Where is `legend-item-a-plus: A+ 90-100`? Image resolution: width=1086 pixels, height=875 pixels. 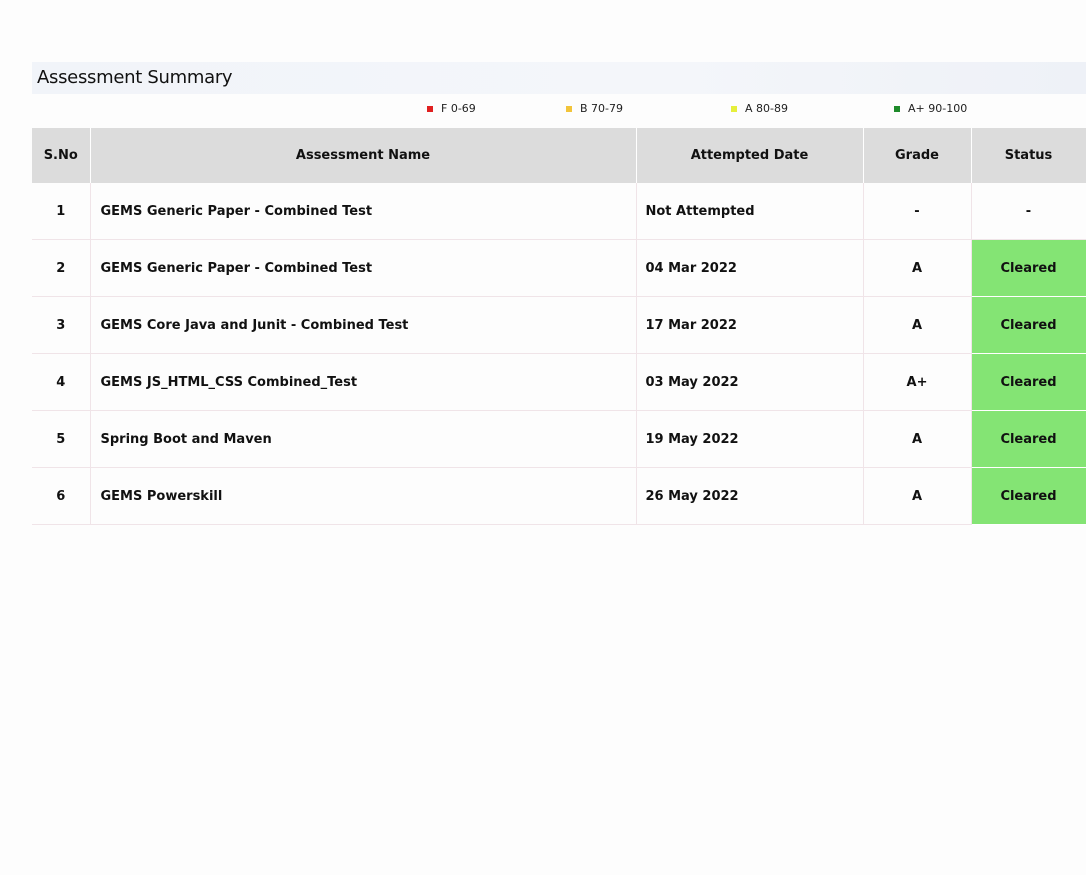 legend-item-a-plus: A+ 90-100 is located at coordinates (930, 108).